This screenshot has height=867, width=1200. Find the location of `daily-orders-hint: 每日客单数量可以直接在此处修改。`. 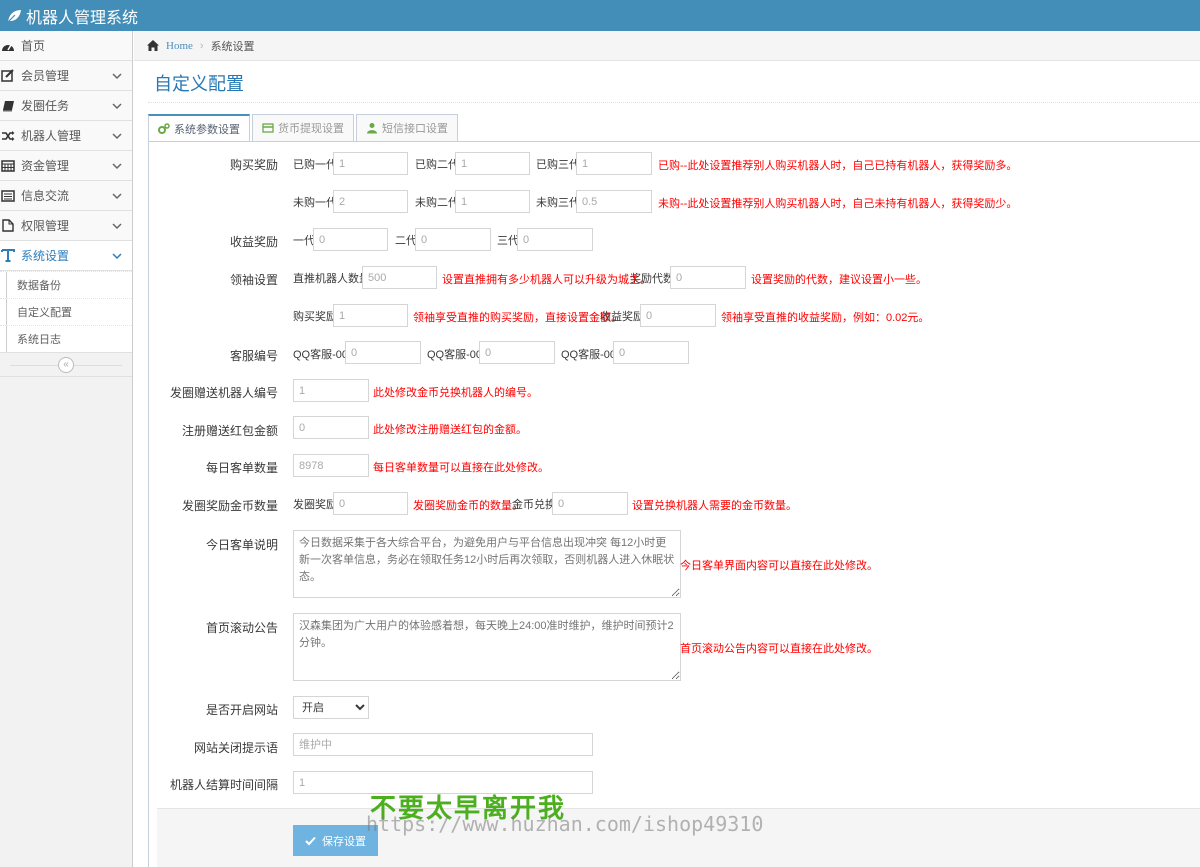

daily-orders-hint: 每日客单数量可以直接在此处修改。 is located at coordinates (461, 468).